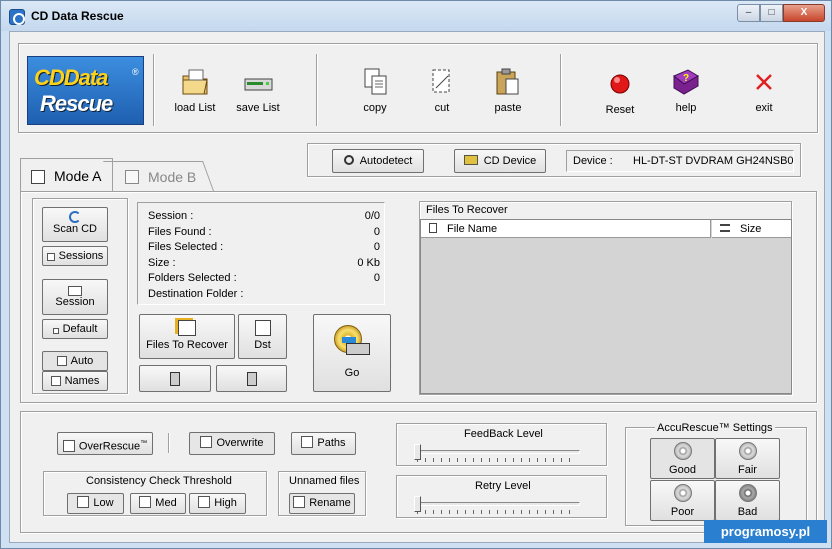 The image size is (832, 549). What do you see at coordinates (192, 278) in the screenshot?
I see `stat-label: Folders Selected :` at bounding box center [192, 278].